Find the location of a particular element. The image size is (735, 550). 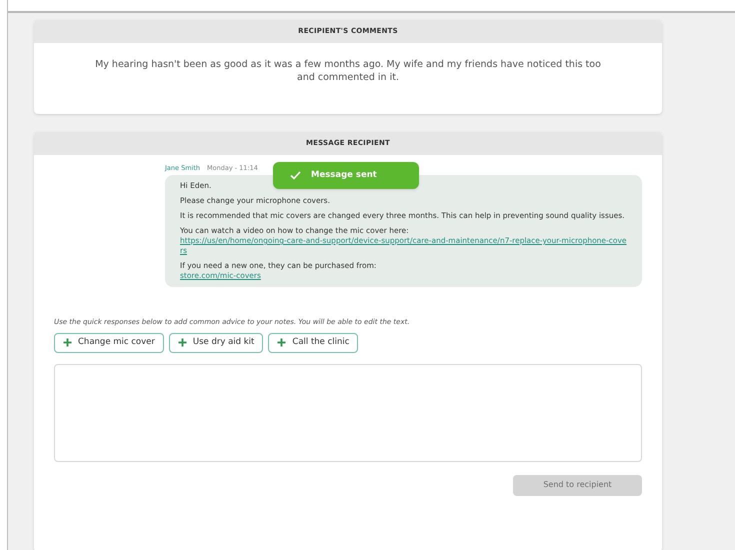

comment-text: My hearing hasn't been as good as it was a few months ago. My wife and my friends have noticed this too and commented in it. is located at coordinates (348, 71).